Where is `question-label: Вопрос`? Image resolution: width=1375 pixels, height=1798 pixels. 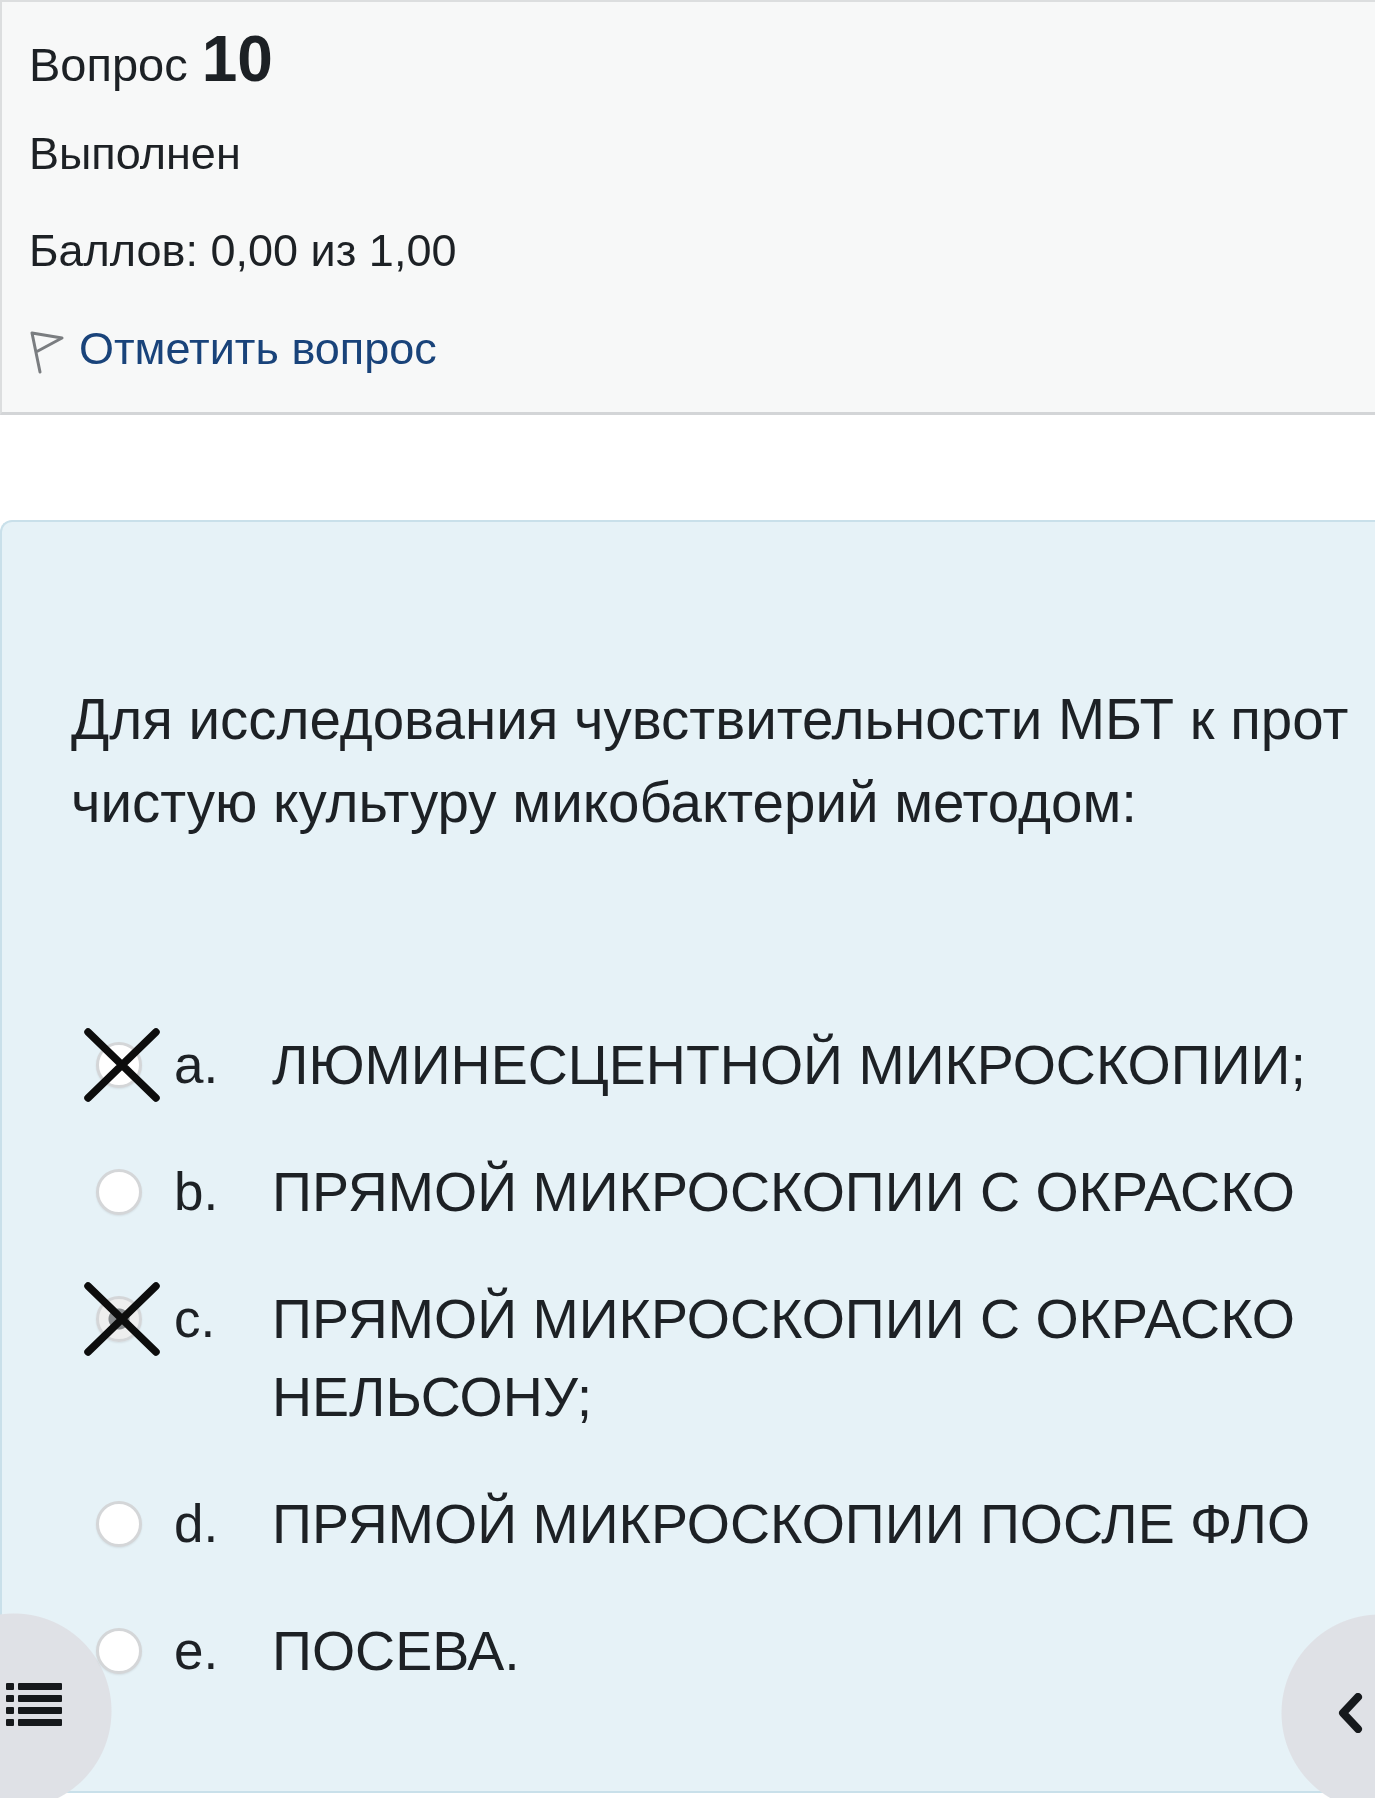 question-label: Вопрос is located at coordinates (108, 64).